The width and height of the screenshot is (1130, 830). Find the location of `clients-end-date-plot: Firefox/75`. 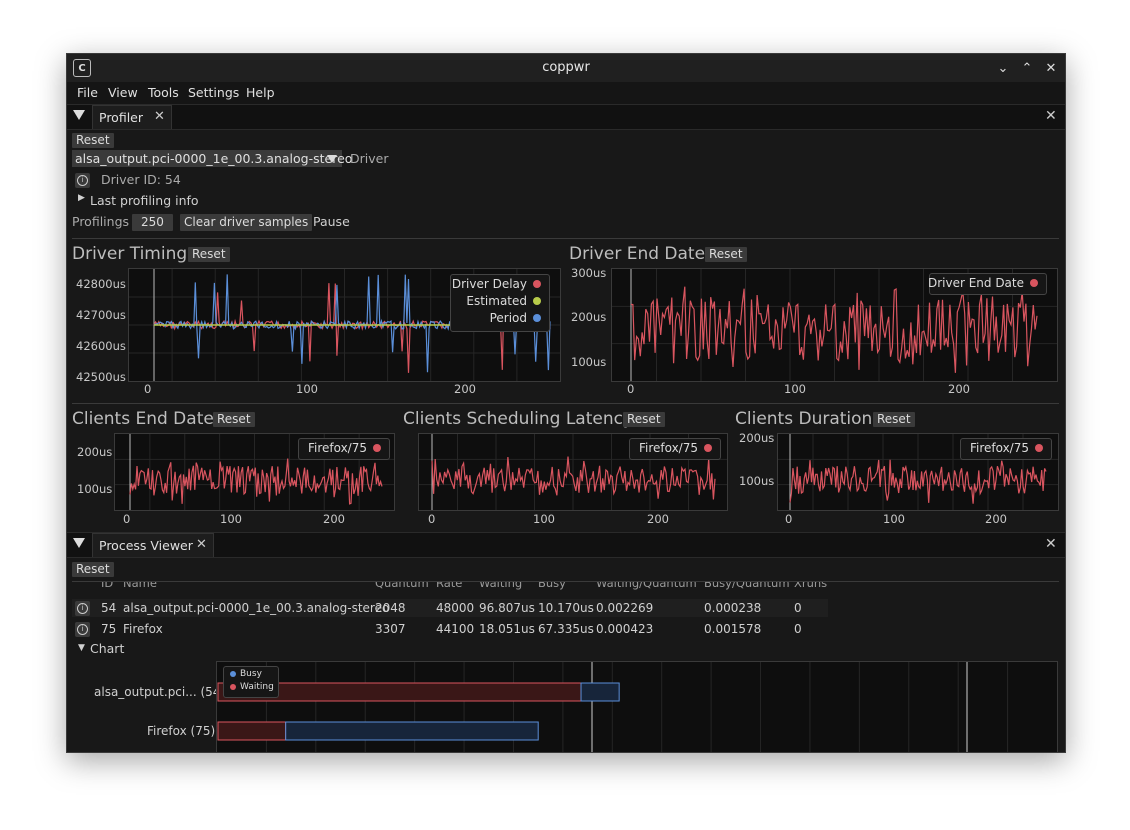

clients-end-date-plot: Firefox/75 is located at coordinates (254, 472).